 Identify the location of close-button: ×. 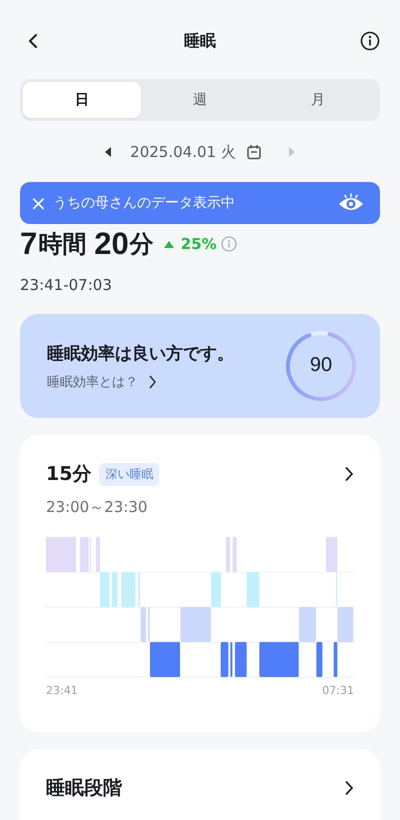
(41, 203).